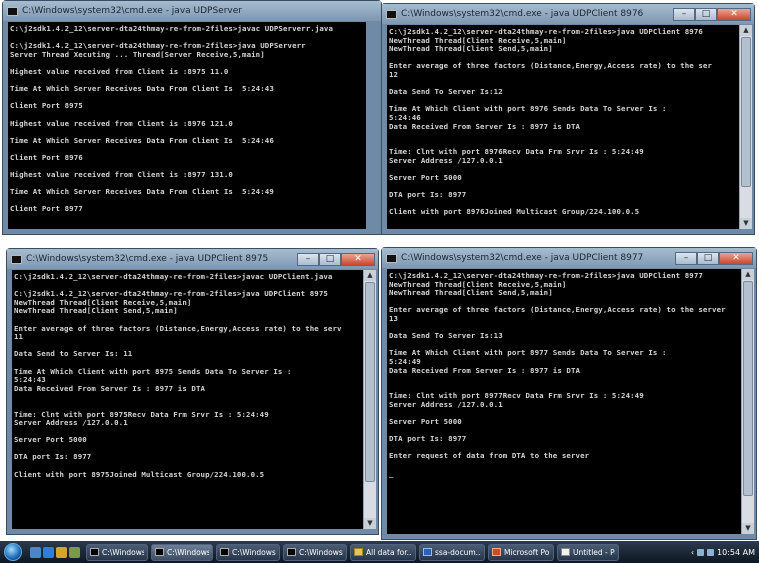  Describe the element at coordinates (48, 552) in the screenshot. I see `internet-explorer-icon` at that location.